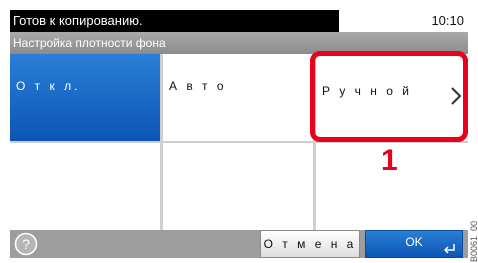 Image resolution: width=478 pixels, height=263 pixels. What do you see at coordinates (456, 96) in the screenshot?
I see `chevron-right-icon` at bounding box center [456, 96].